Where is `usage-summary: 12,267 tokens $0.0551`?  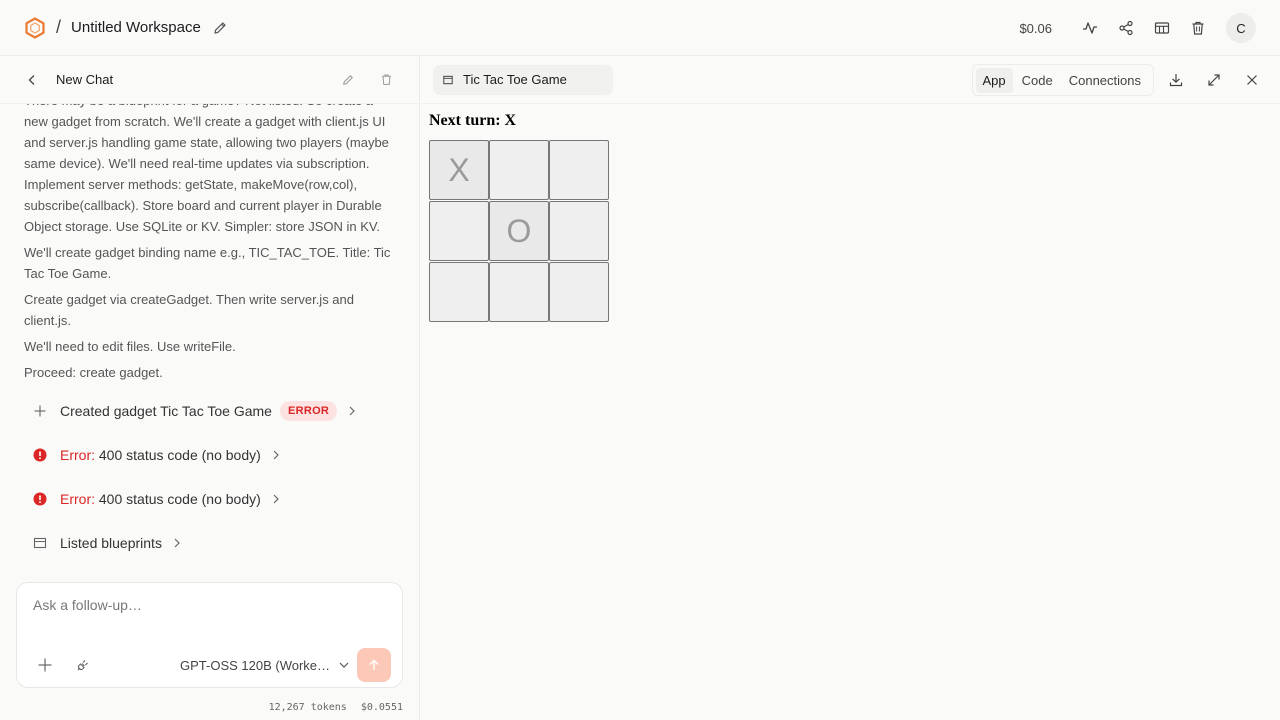
usage-summary: 12,267 tokens $0.0551 is located at coordinates (329, 707).